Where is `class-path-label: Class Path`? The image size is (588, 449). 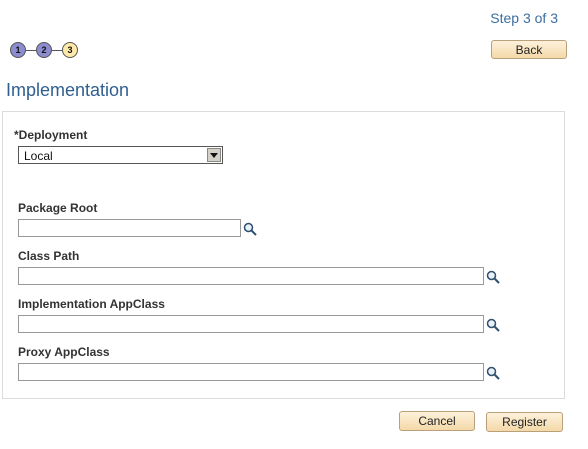 class-path-label: Class Path is located at coordinates (49, 256).